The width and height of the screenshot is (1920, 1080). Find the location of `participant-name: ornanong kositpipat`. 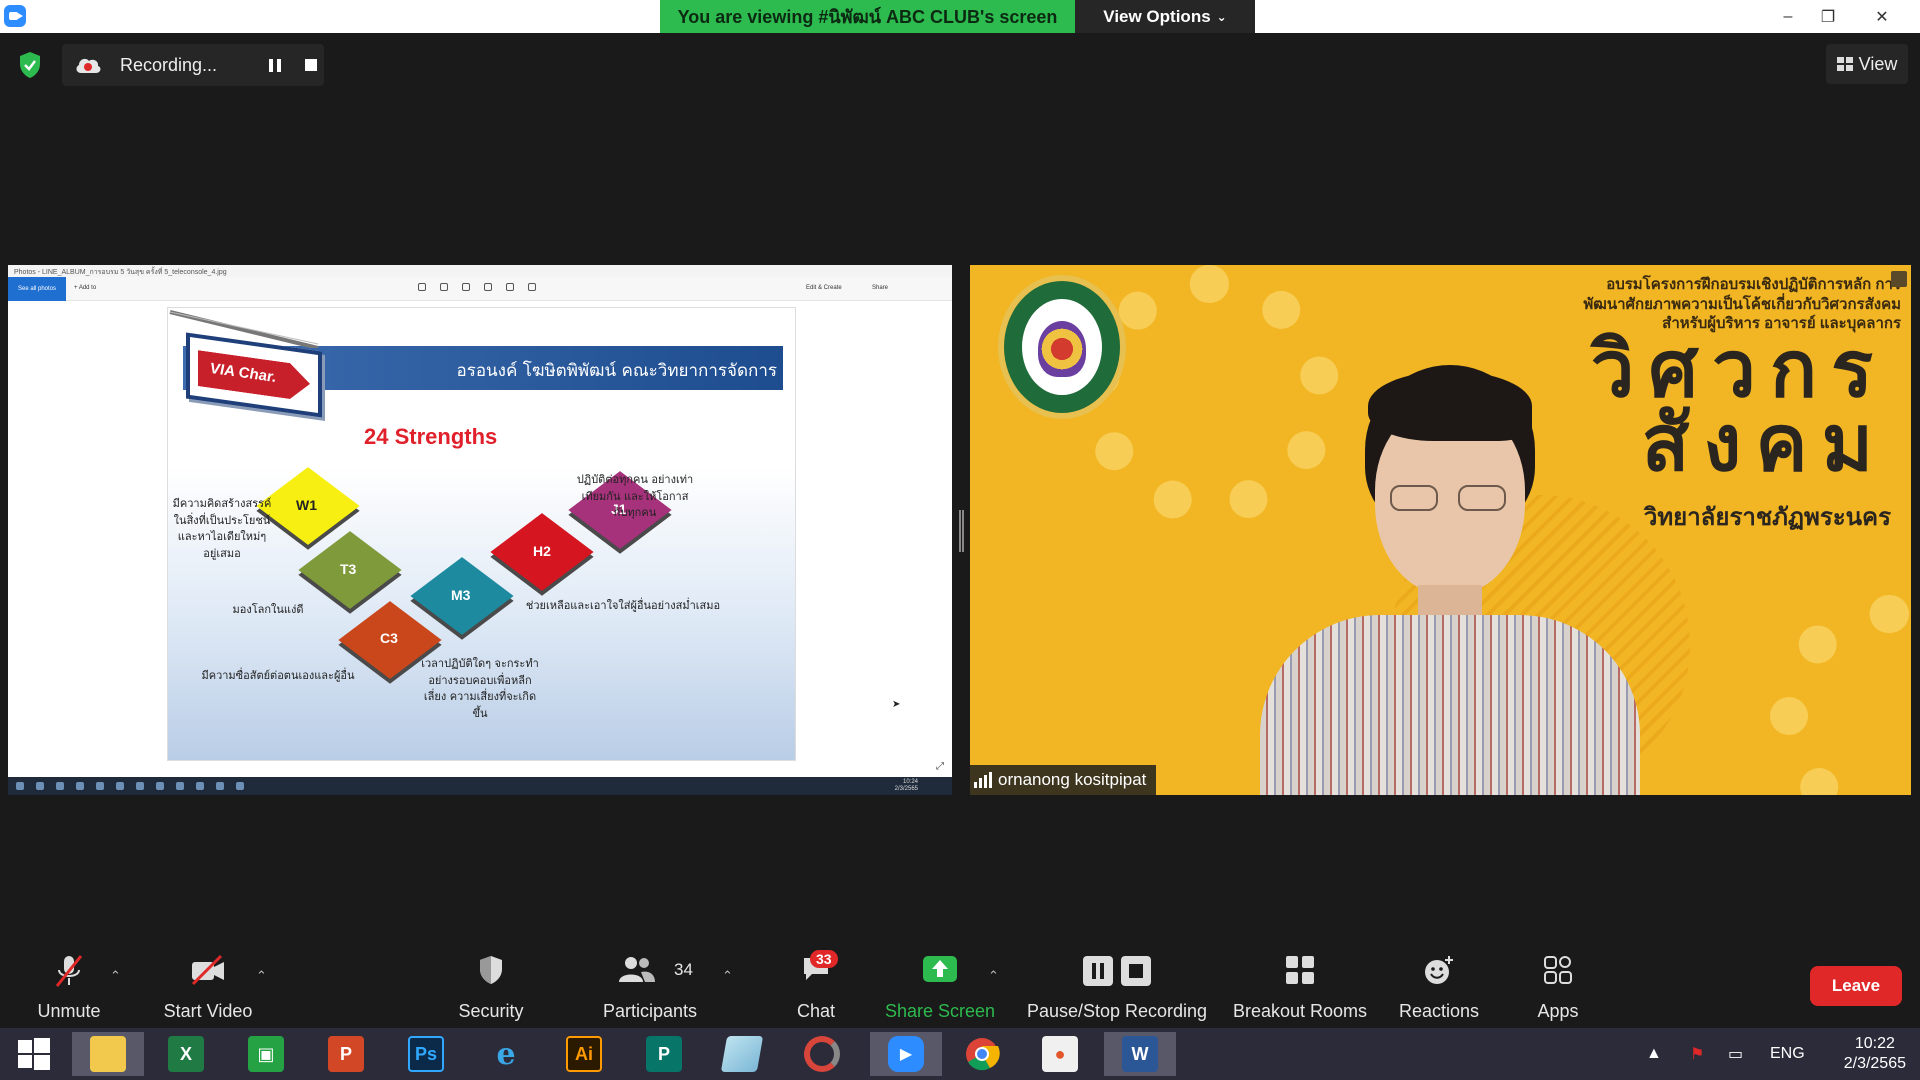

participant-name: ornanong kositpipat is located at coordinates (1072, 779).